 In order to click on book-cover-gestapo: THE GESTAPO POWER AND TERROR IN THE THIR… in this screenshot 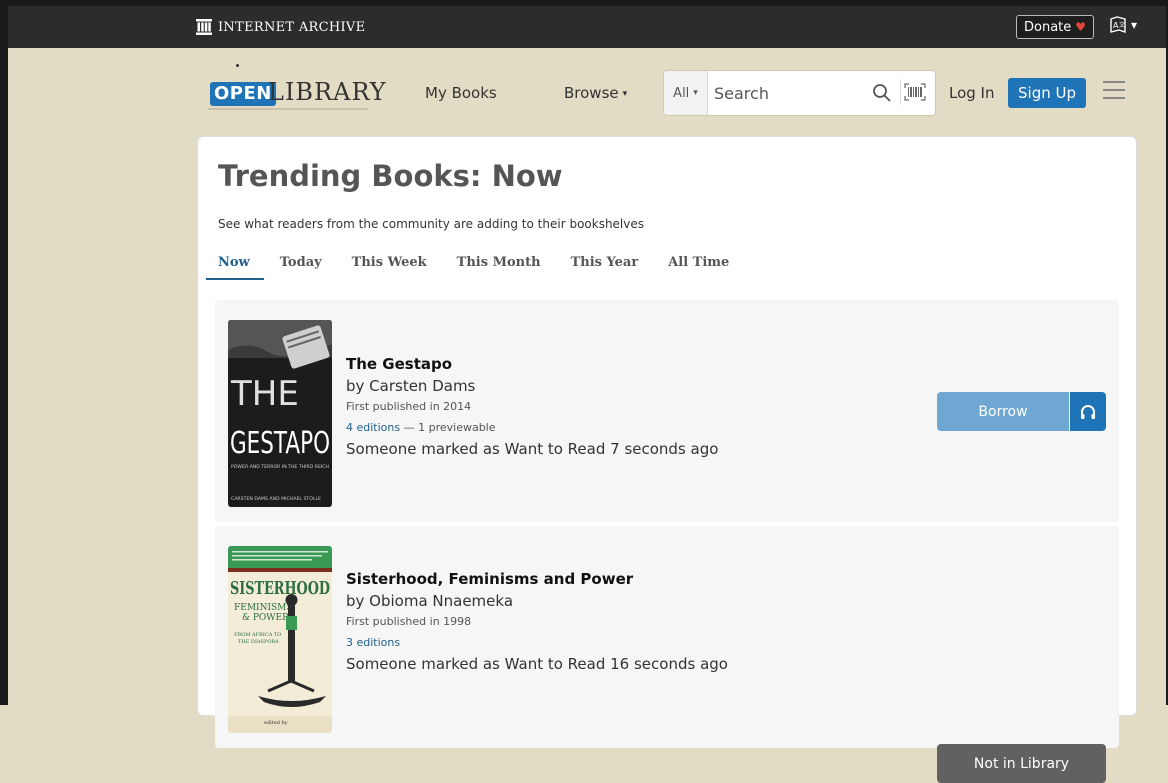, I will do `click(280, 413)`.